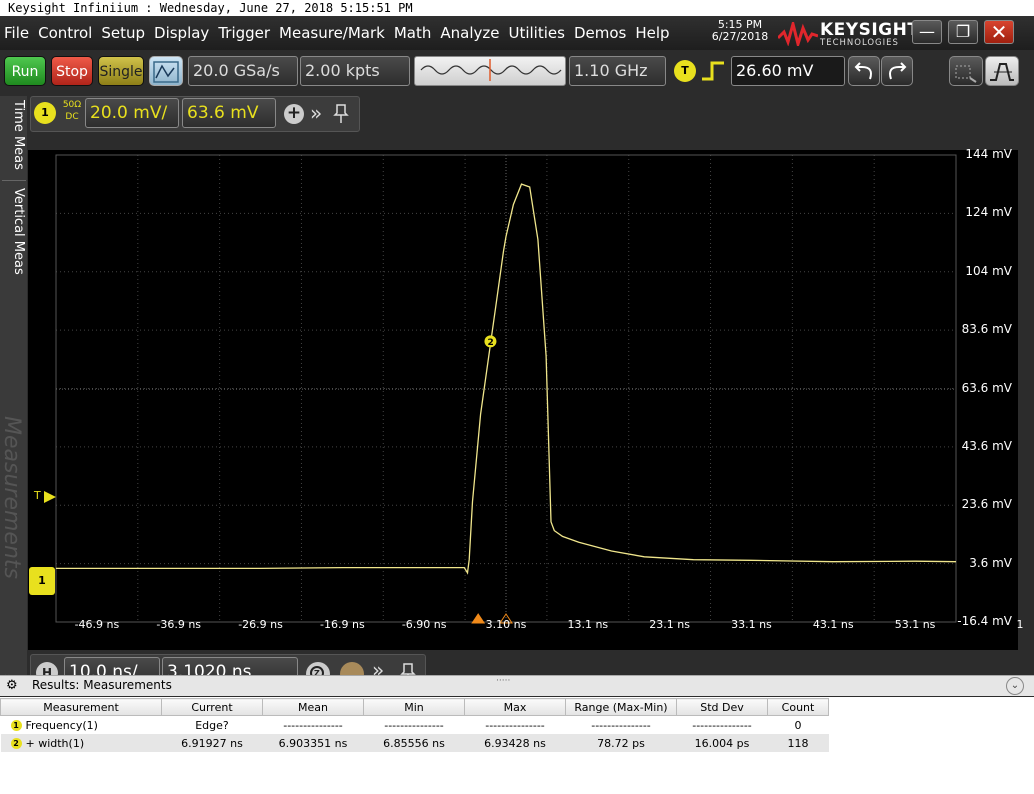 This screenshot has width=1034, height=794. Describe the element at coordinates (313, 707) in the screenshot. I see `results-column-header: Mean` at that location.